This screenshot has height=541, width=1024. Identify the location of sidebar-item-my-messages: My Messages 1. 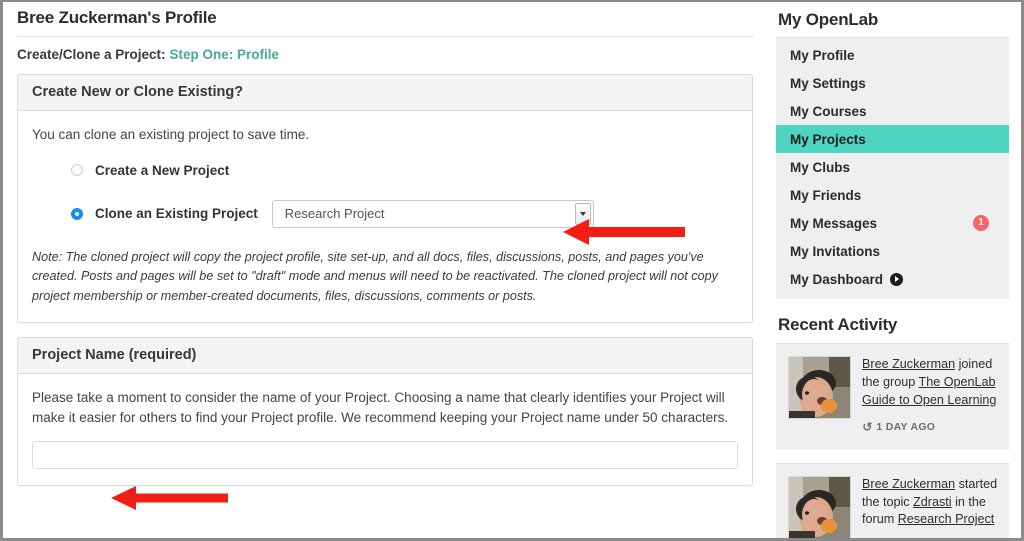
(892, 223).